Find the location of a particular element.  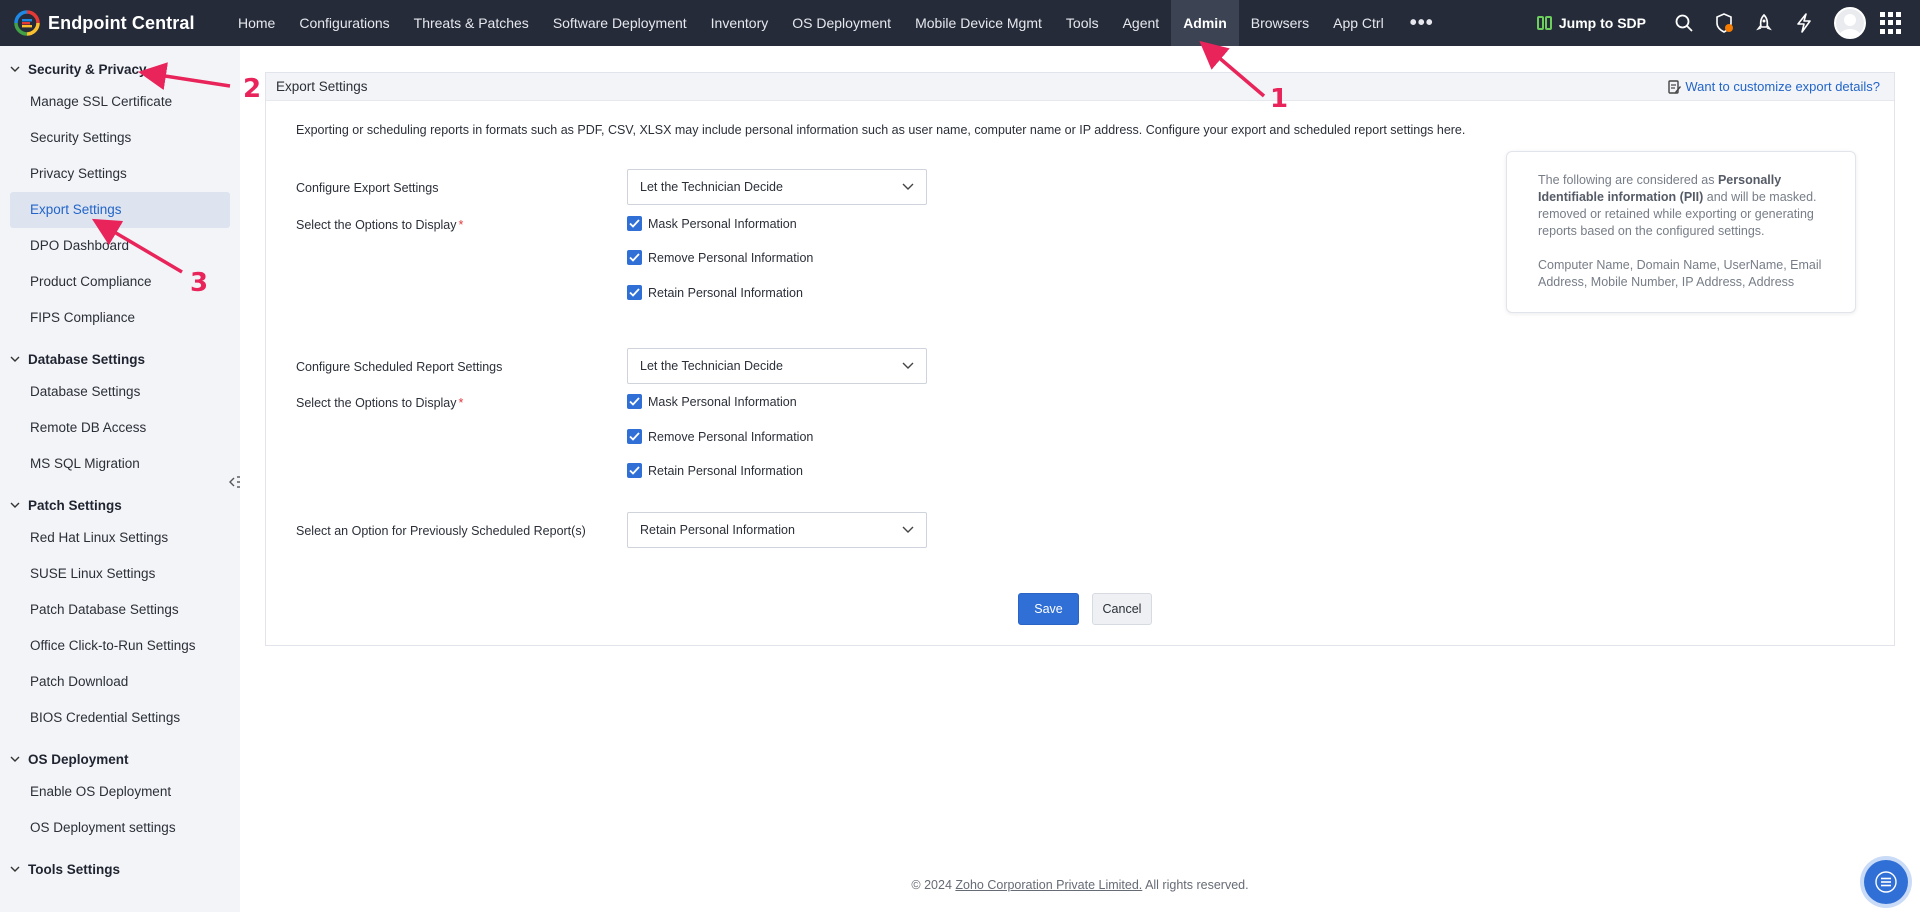

export-settings-label: Configure Export Settings is located at coordinates (367, 188).